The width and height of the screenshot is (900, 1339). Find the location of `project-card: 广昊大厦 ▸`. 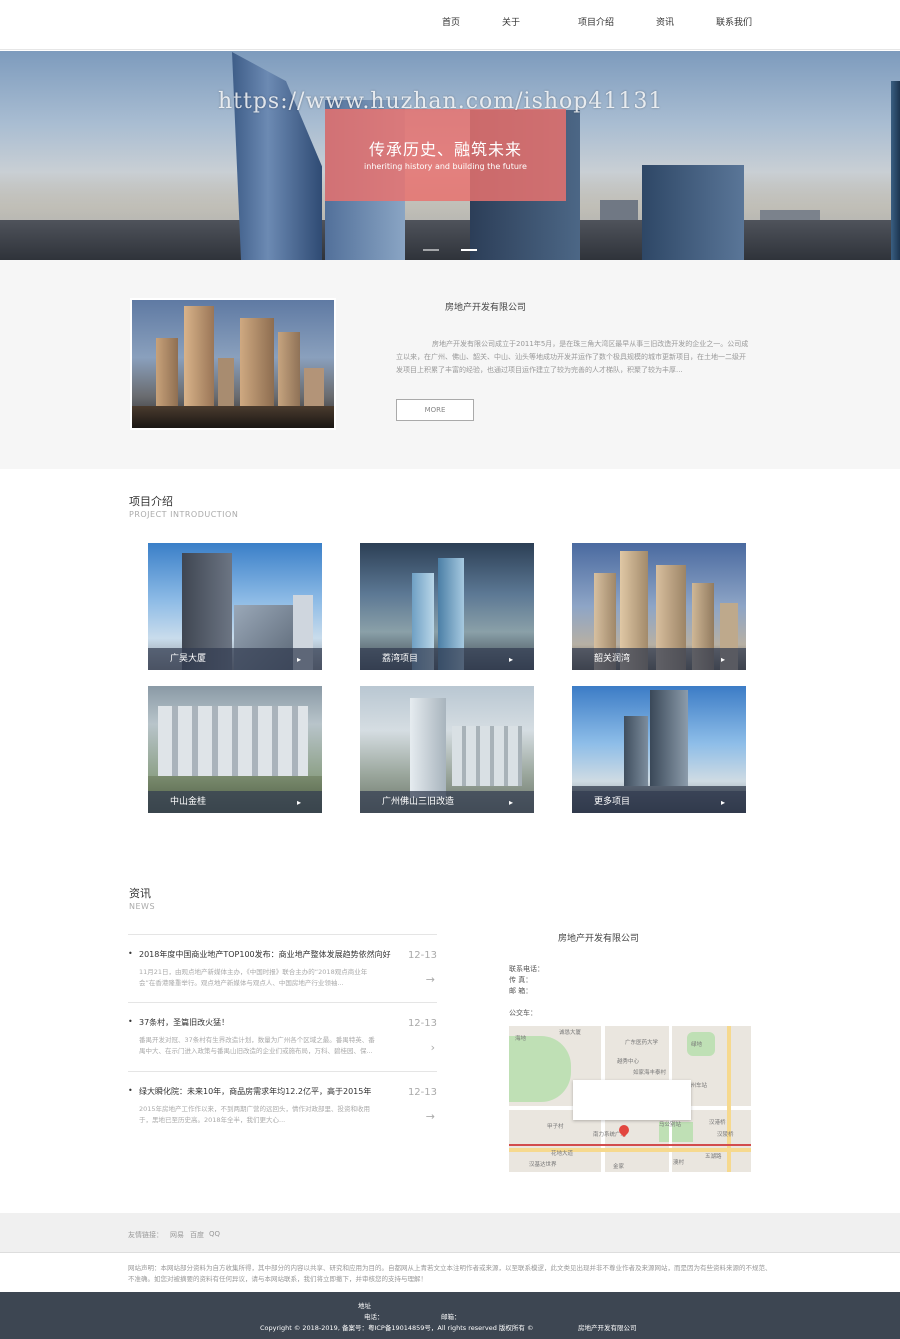

project-card: 广昊大厦 ▸ is located at coordinates (235, 606).